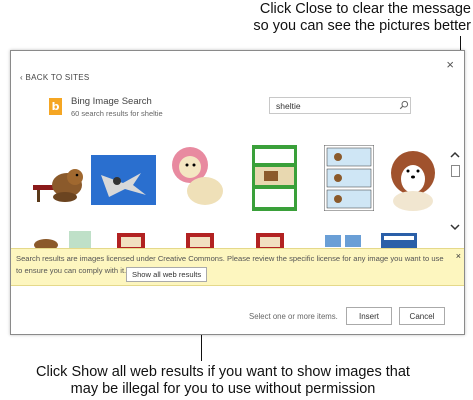  Describe the element at coordinates (455, 171) in the screenshot. I see `scrollbar-thumb` at that location.